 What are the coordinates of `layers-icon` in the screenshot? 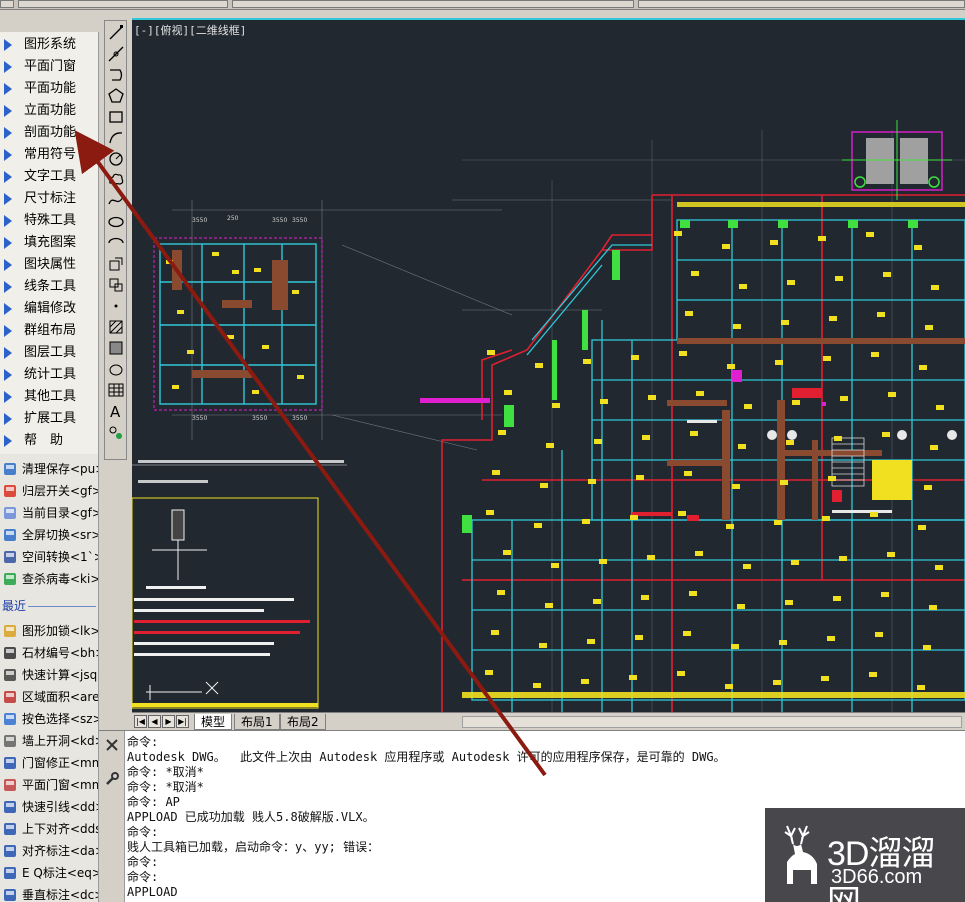 It's located at (10, 491).